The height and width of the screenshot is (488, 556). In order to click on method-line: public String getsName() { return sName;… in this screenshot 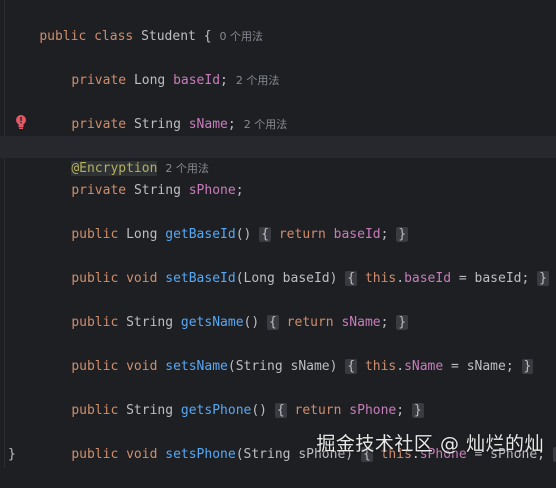, I will do `click(224, 310)`.